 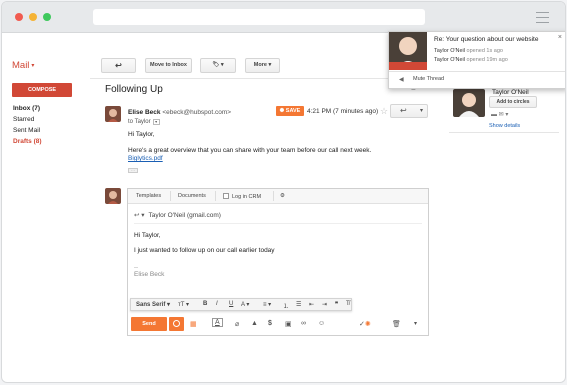 What do you see at coordinates (139, 215) in the screenshot?
I see `reply-type-icon: ↩ ▾` at bounding box center [139, 215].